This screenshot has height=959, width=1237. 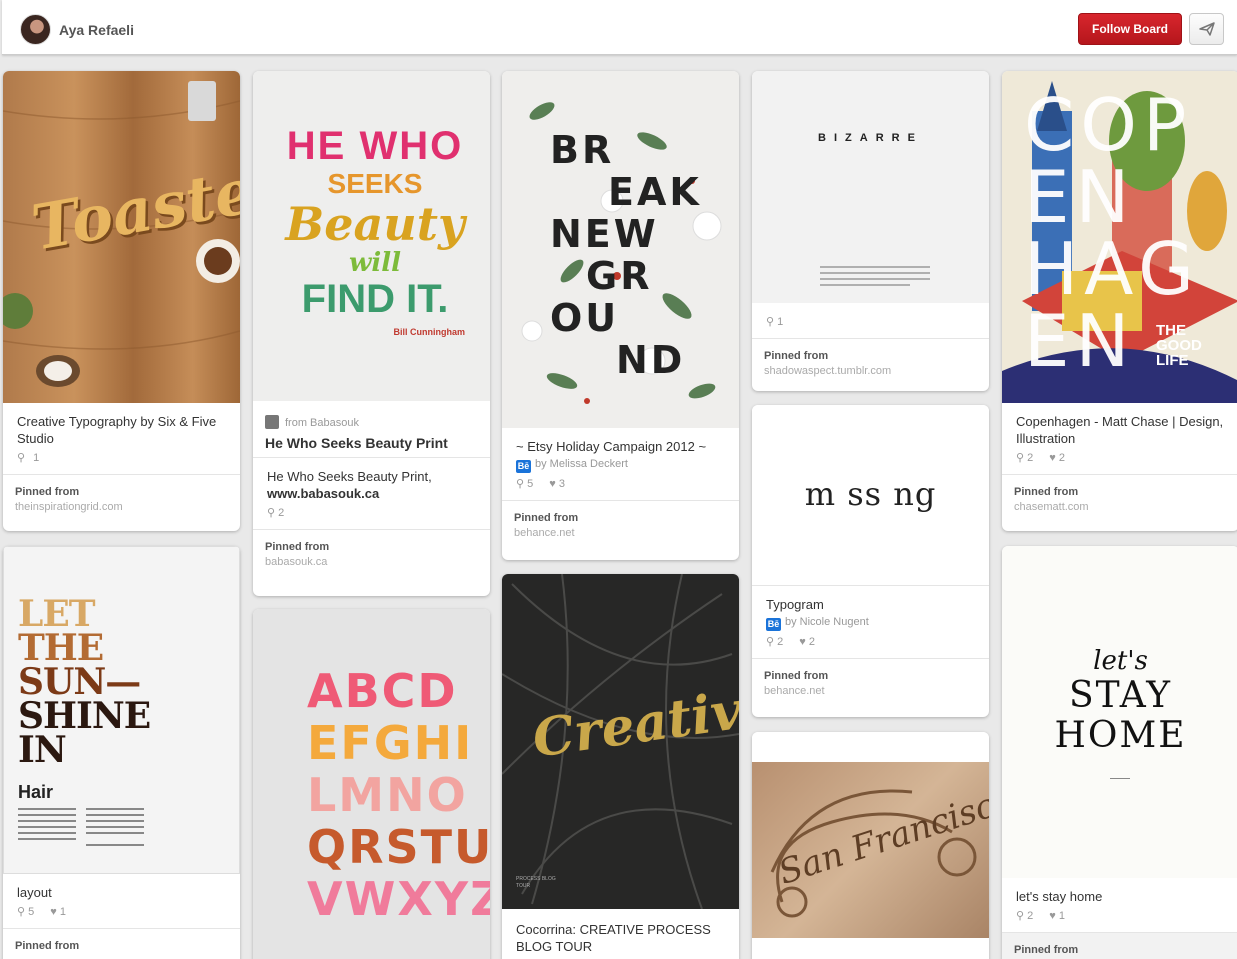 I want to click on from-label: from Babasouk, so click(x=322, y=423).